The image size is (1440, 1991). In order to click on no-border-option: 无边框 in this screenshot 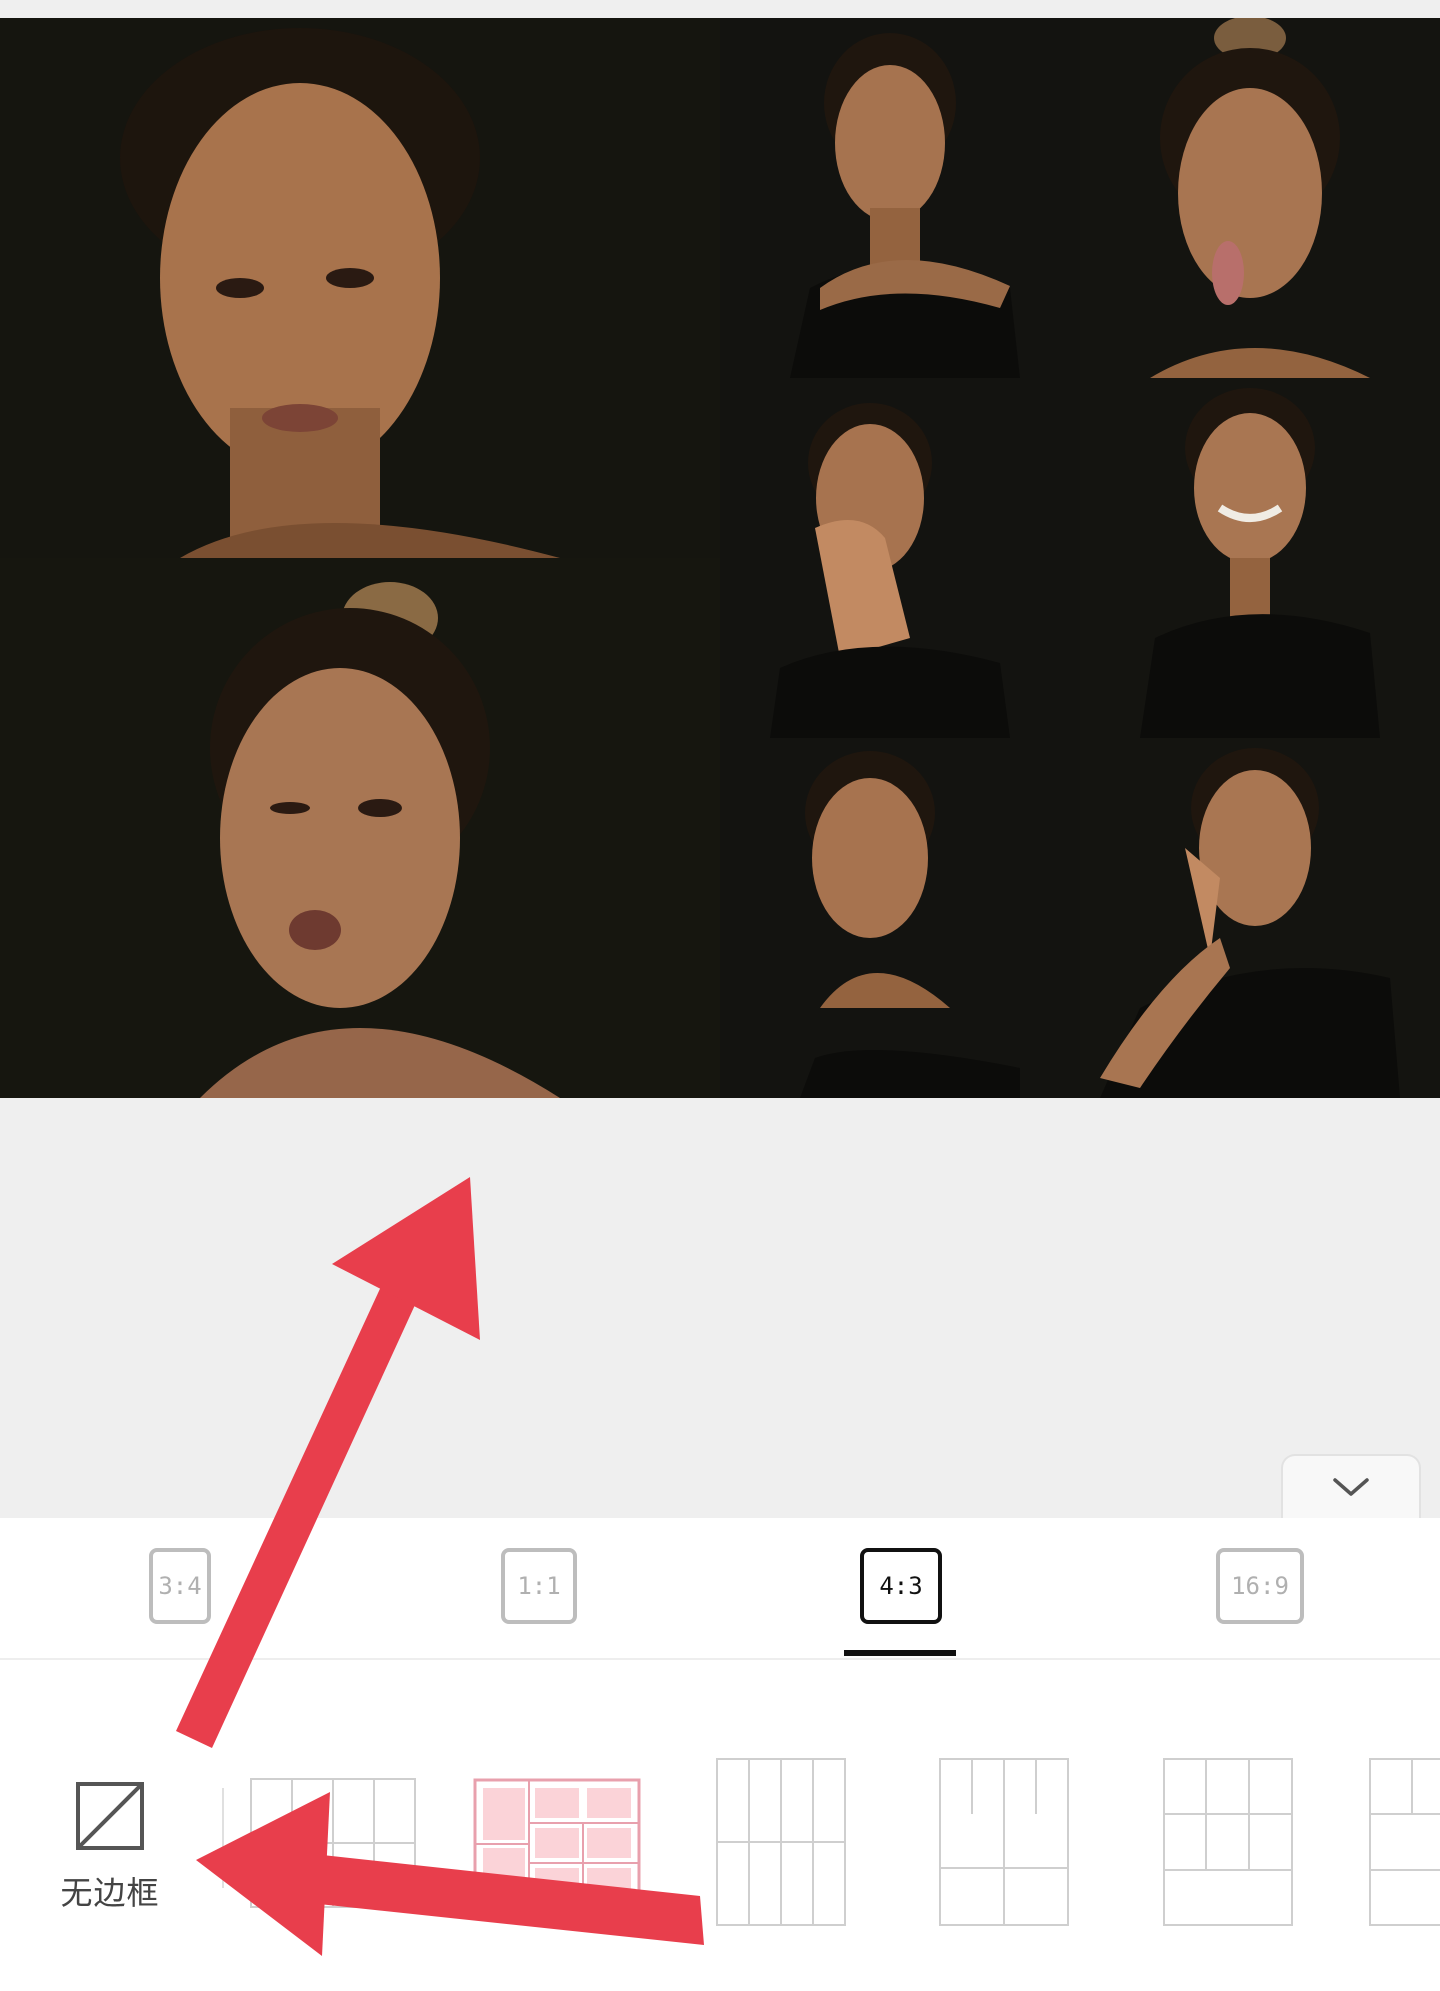, I will do `click(110, 1847)`.